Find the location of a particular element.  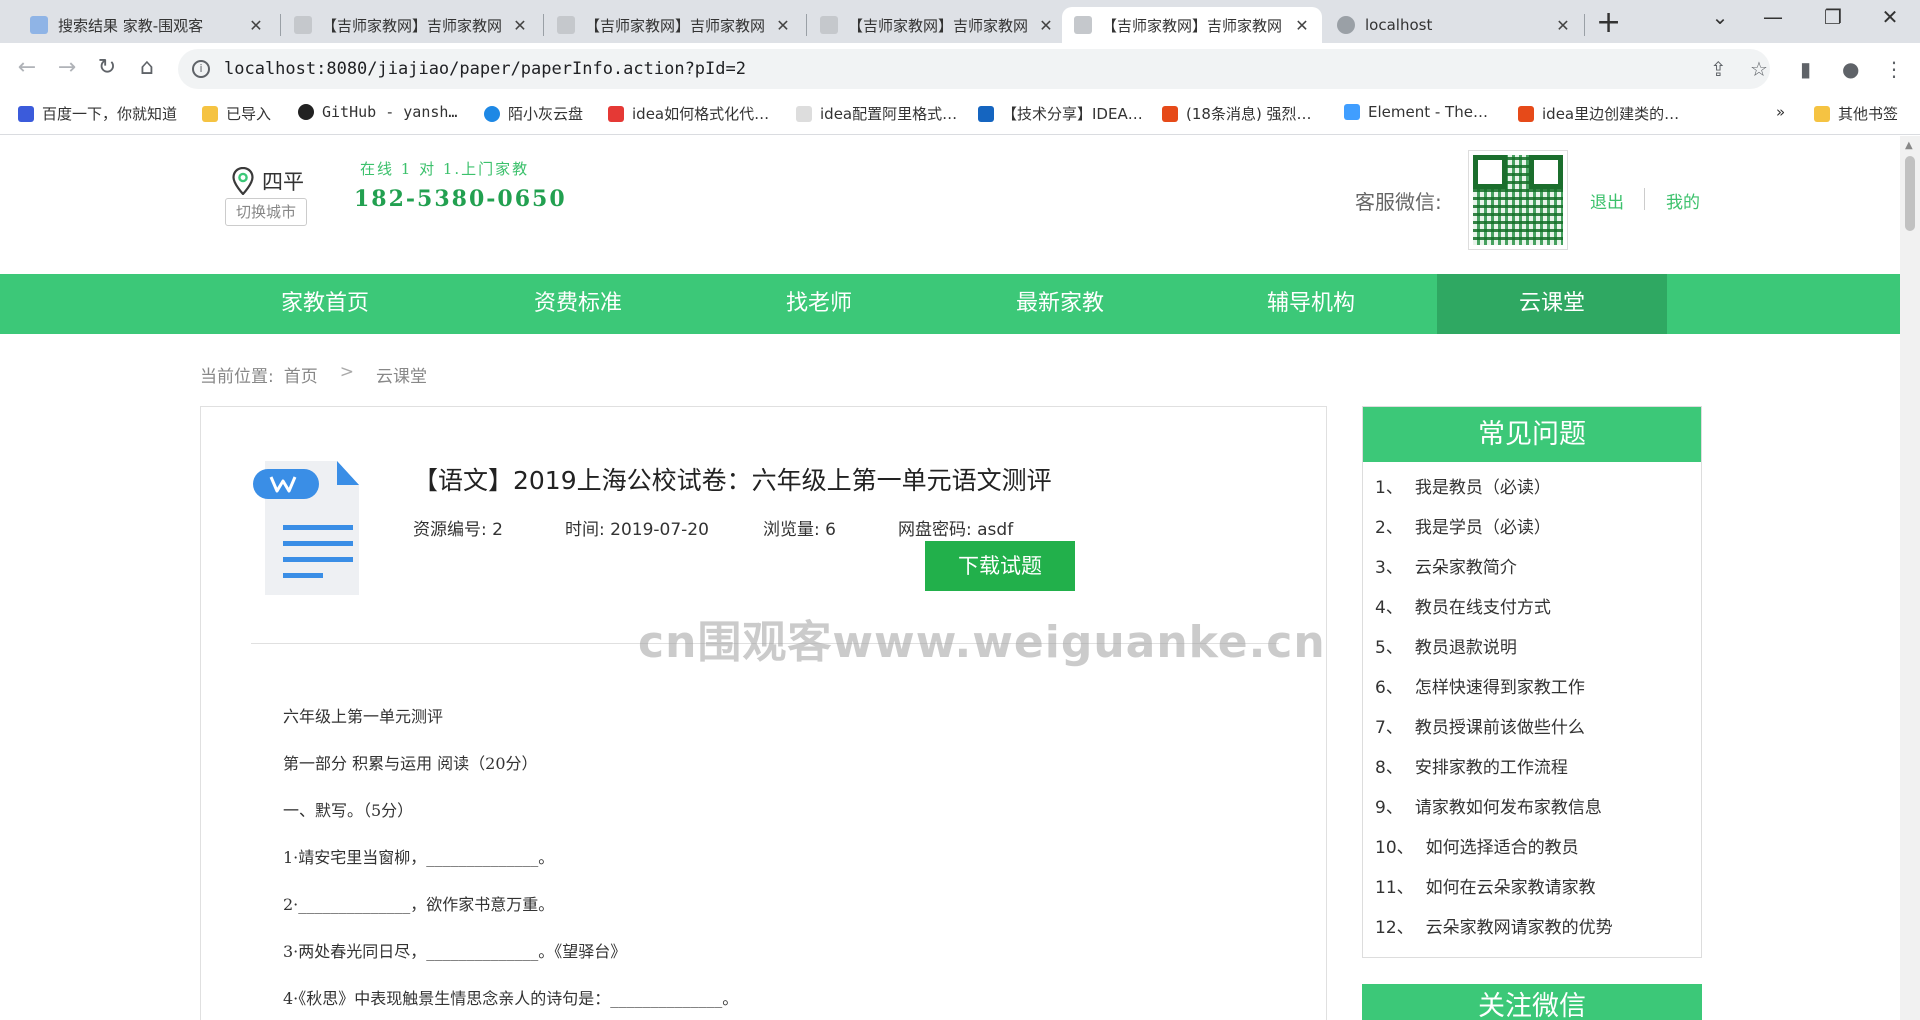

faq-item: 3、 云朵家教简介 is located at coordinates (1538, 568).